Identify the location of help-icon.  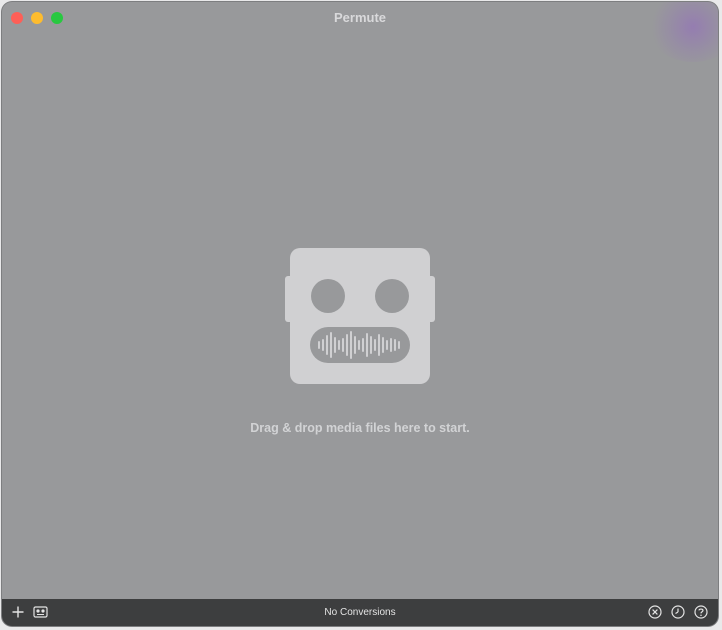
(701, 612).